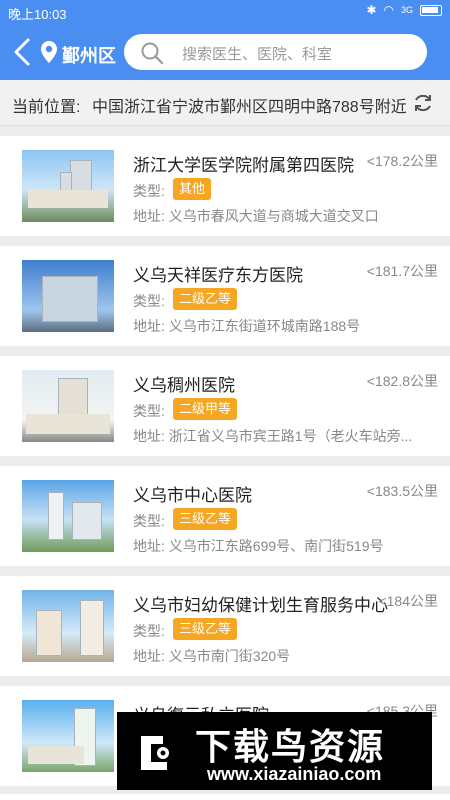 The width and height of the screenshot is (450, 800). I want to click on search-icon, so click(152, 53).